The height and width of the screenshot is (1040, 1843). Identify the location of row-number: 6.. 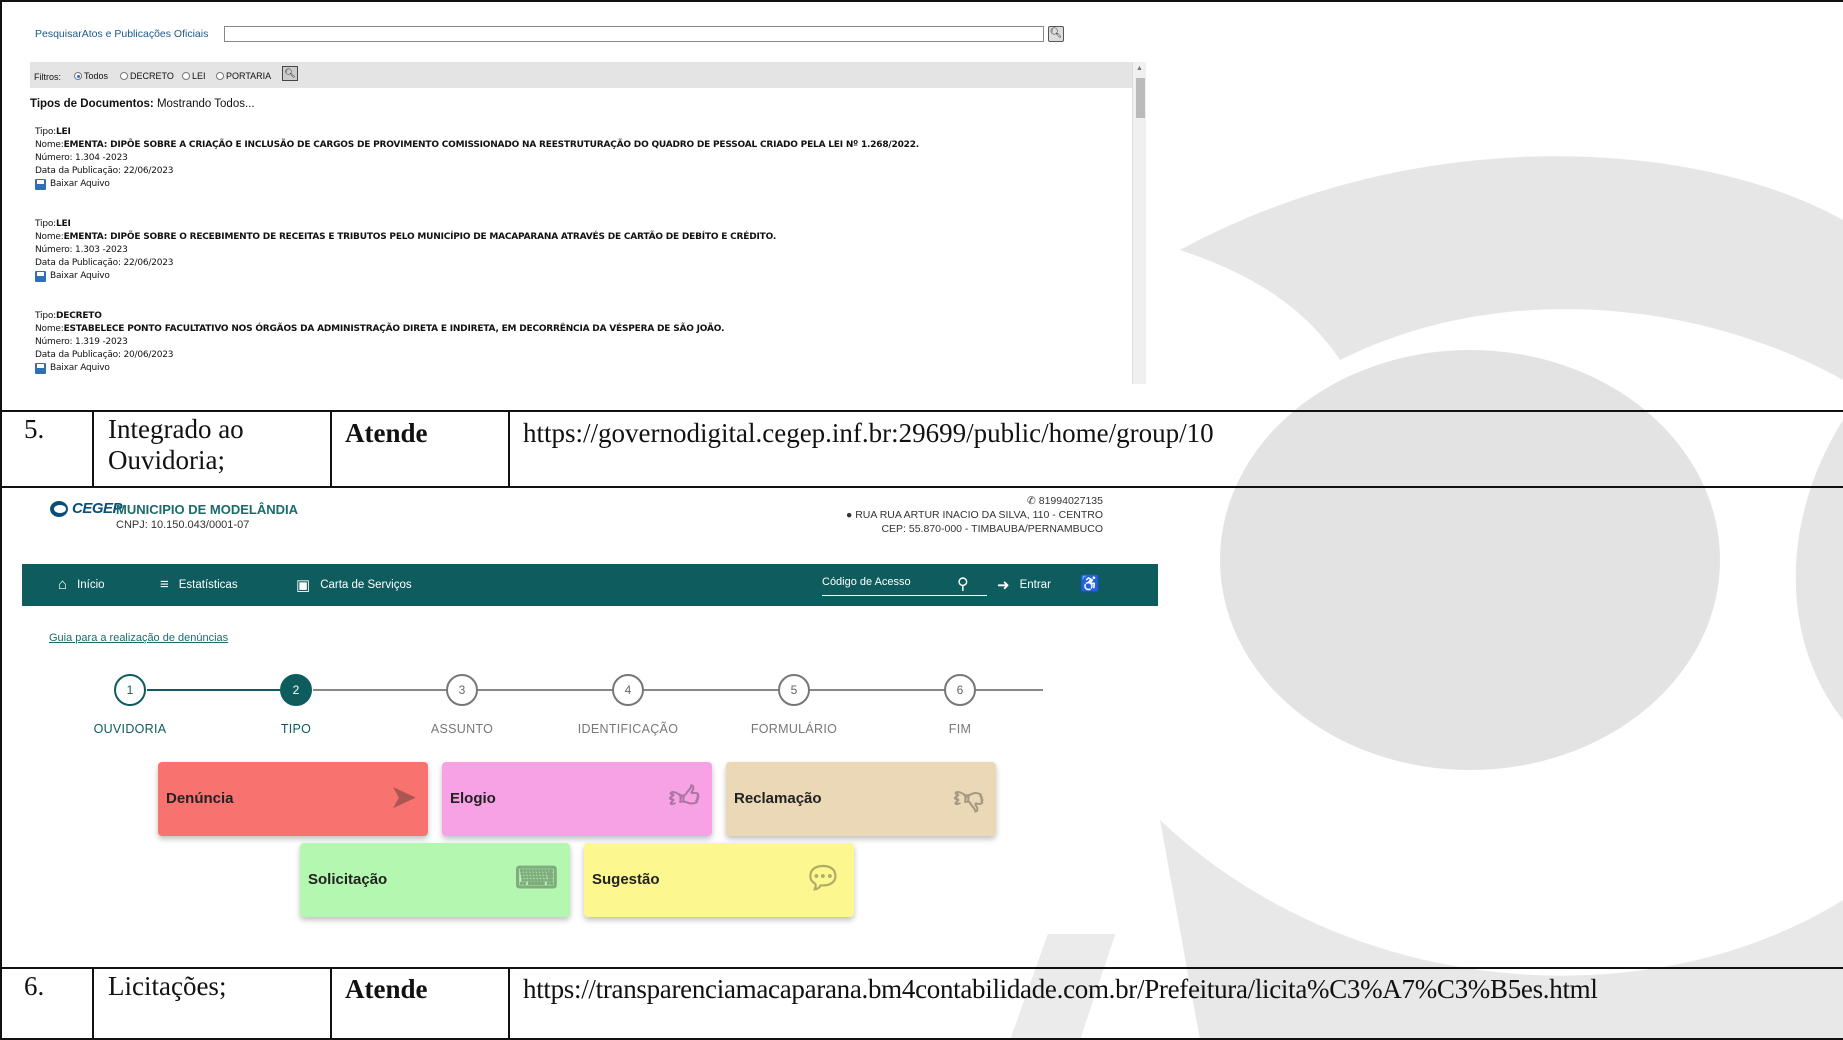
(34, 986).